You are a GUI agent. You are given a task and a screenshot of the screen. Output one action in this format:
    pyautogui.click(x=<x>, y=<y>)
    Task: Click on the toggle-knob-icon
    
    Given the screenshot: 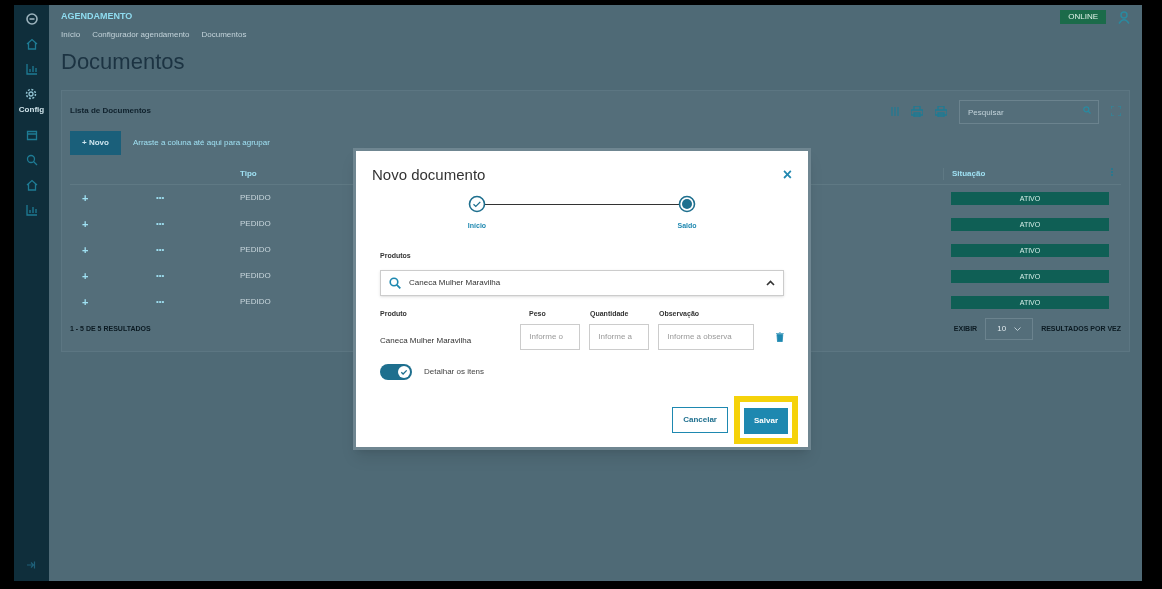 What is the action you would take?
    pyautogui.click(x=404, y=371)
    